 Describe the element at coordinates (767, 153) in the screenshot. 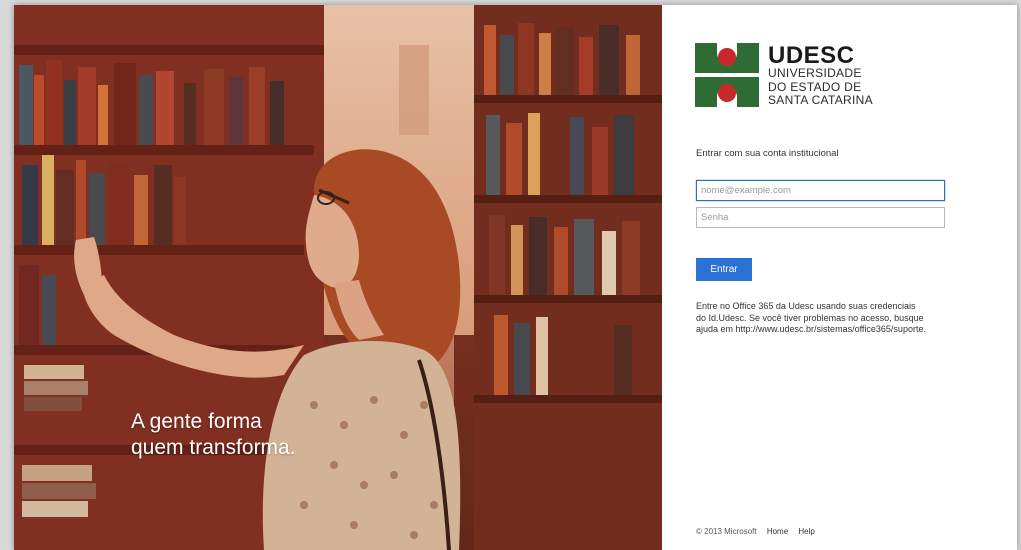

I see `login-prompt: Entrar com sua conta institucional` at that location.